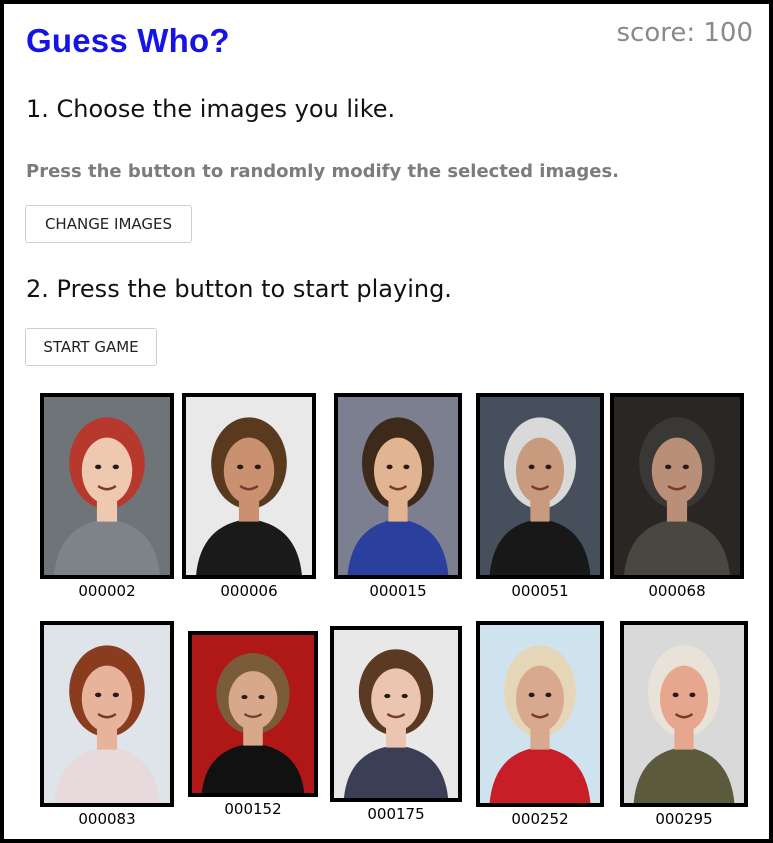 This screenshot has width=773, height=843. What do you see at coordinates (239, 289) in the screenshot?
I see `step2-heading: 2. Press the button to start playing.` at bounding box center [239, 289].